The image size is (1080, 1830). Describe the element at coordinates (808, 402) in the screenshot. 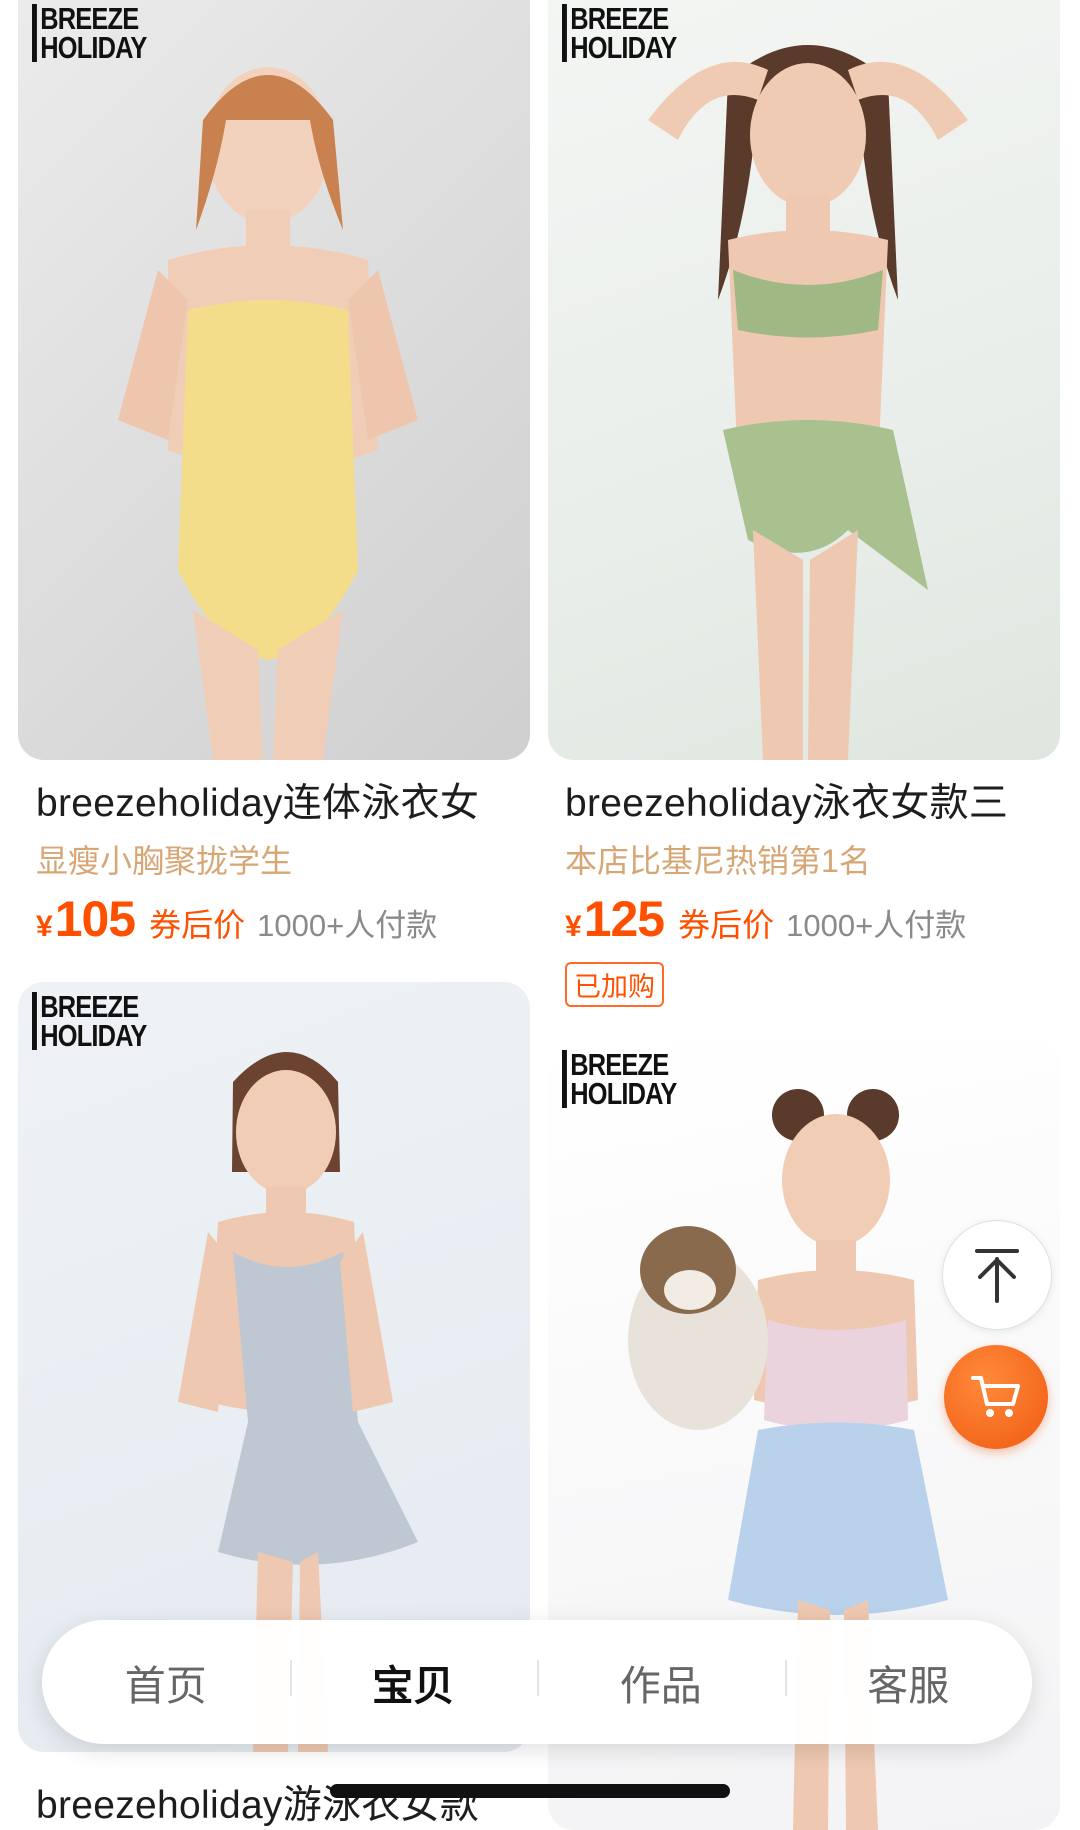

I see `model-photo-green-bikini` at that location.